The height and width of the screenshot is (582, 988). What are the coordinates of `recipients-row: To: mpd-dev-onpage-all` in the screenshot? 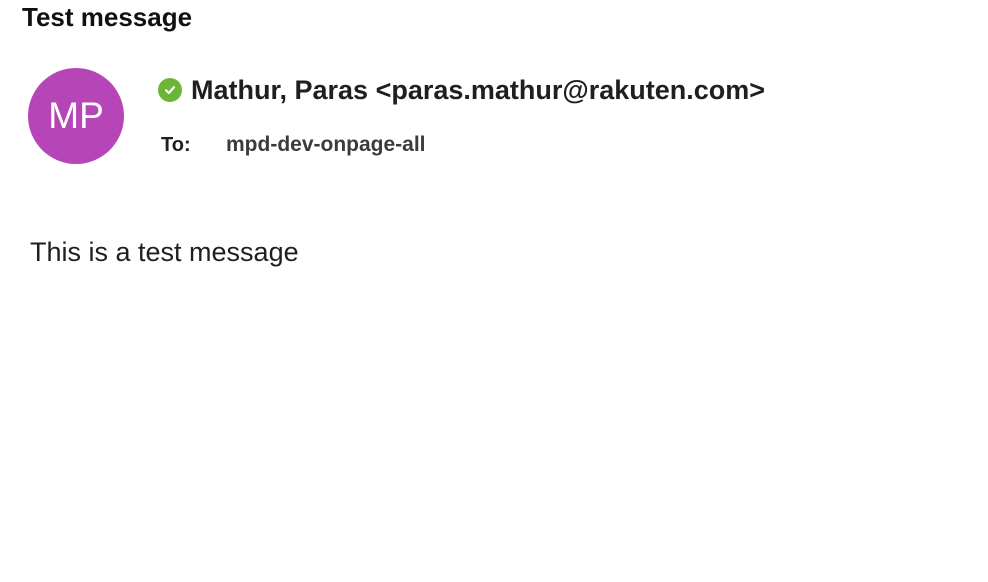 It's located at (293, 145).